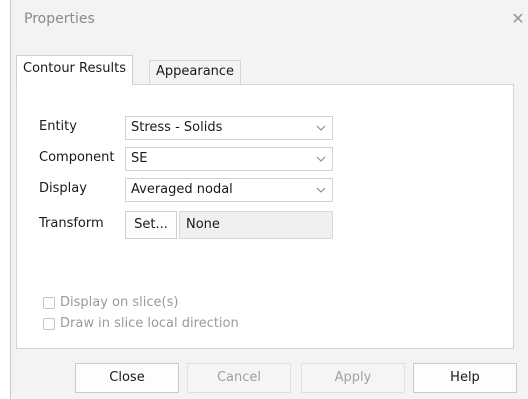 This screenshot has width=528, height=399. I want to click on tab-contour-results: Contour Results, so click(74, 70).